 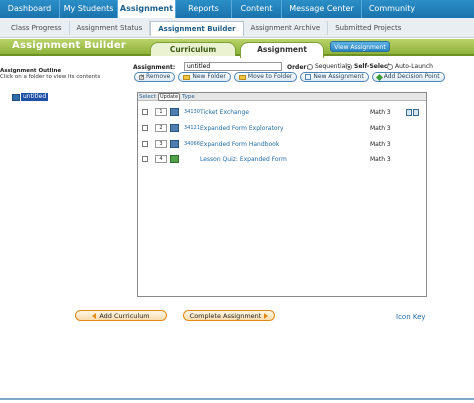 I want to click on grid-header: Select Update Type, so click(x=282, y=96).